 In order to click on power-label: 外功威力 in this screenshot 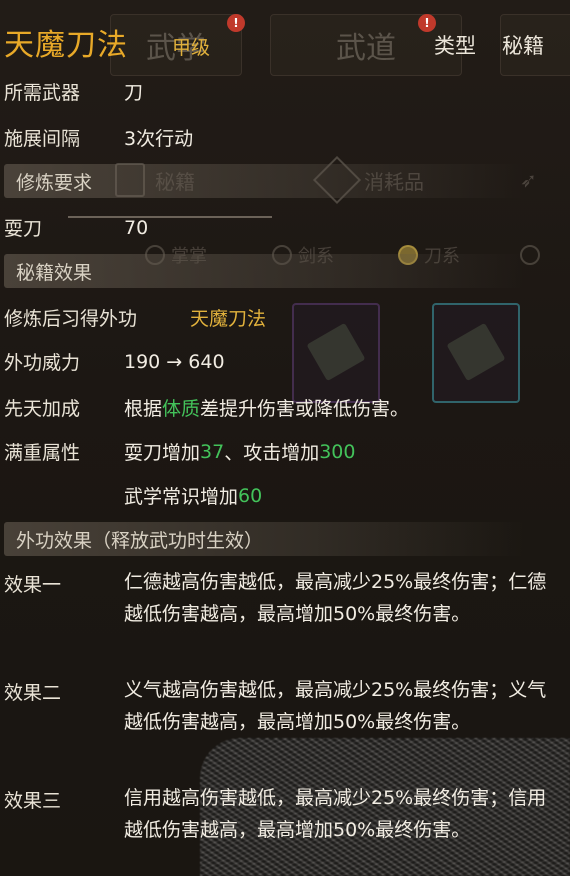, I will do `click(42, 363)`.